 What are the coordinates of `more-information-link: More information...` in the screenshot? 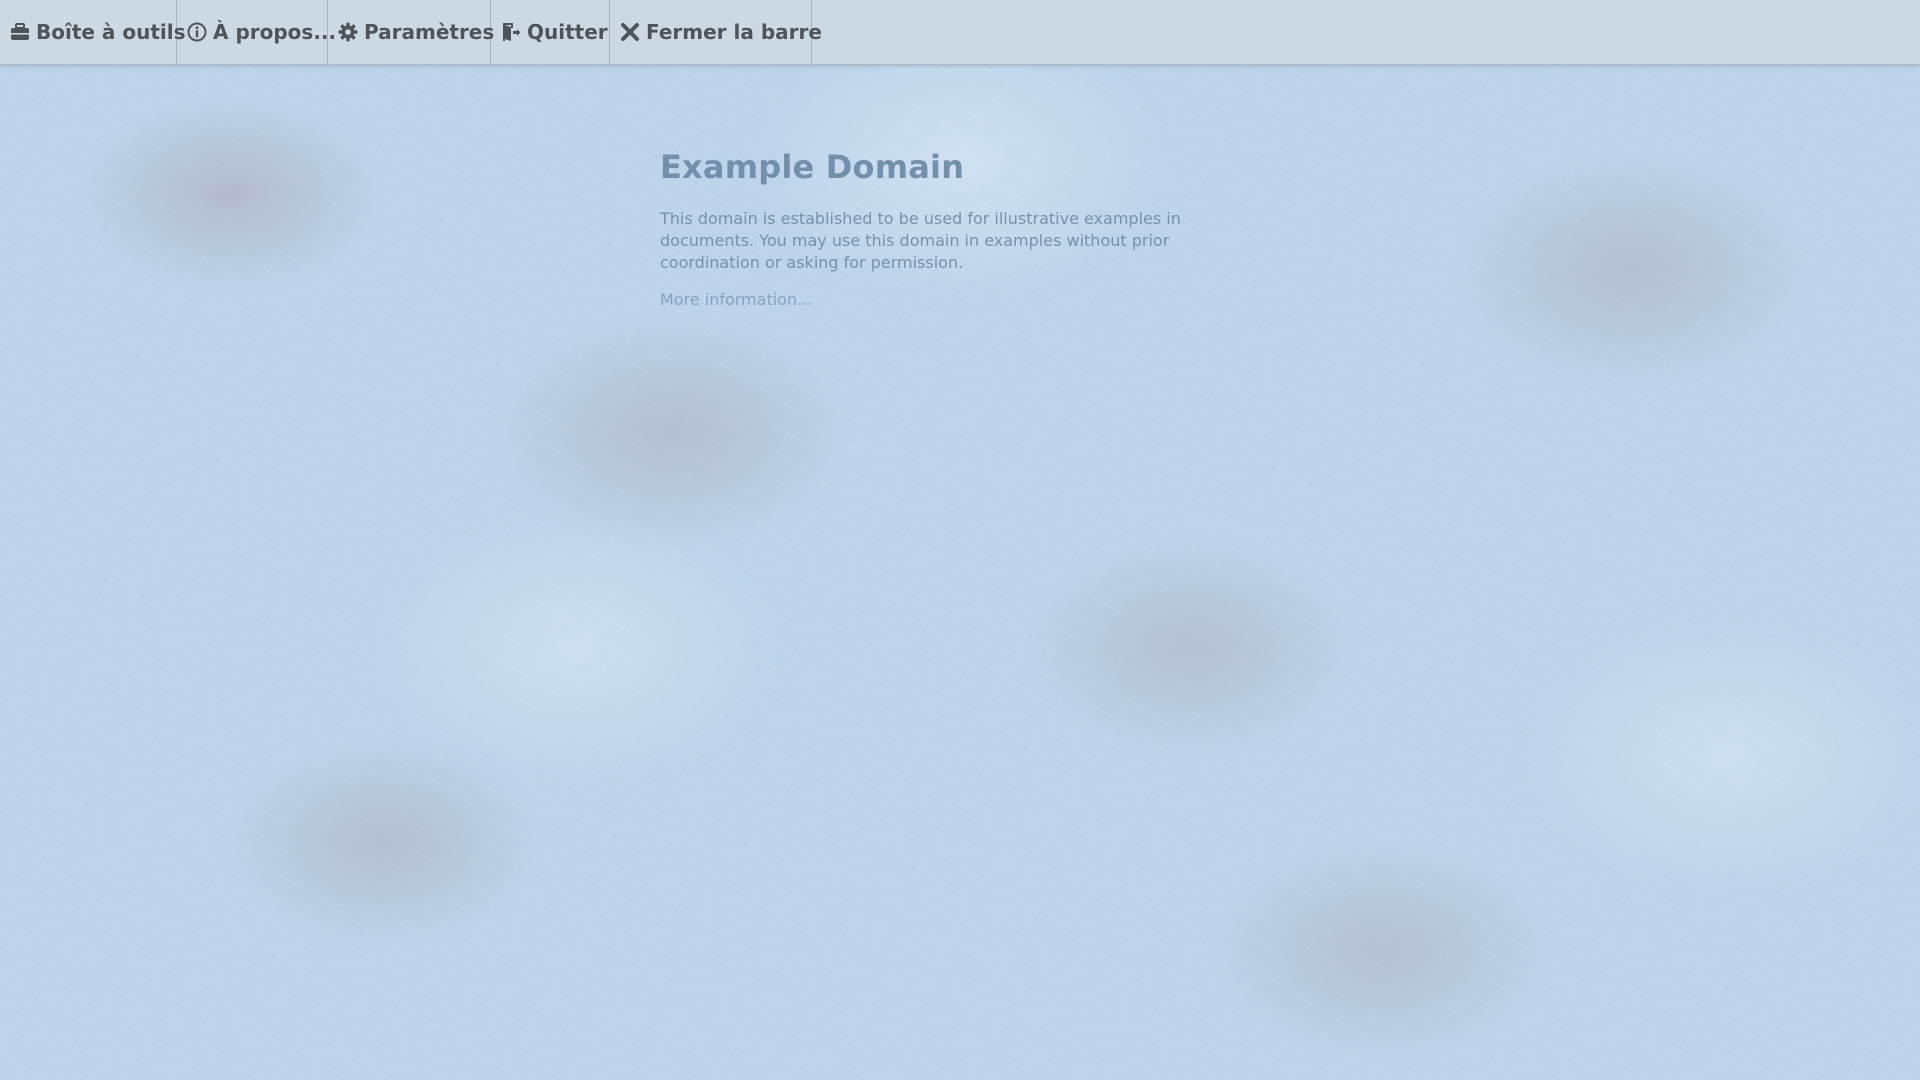 It's located at (736, 299).